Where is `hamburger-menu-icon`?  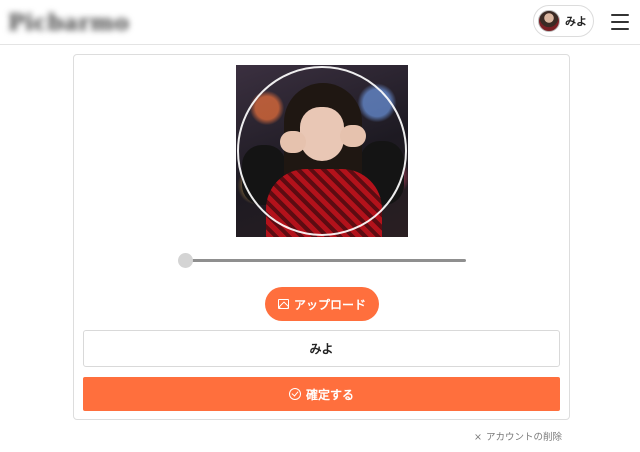 hamburger-menu-icon is located at coordinates (620, 22).